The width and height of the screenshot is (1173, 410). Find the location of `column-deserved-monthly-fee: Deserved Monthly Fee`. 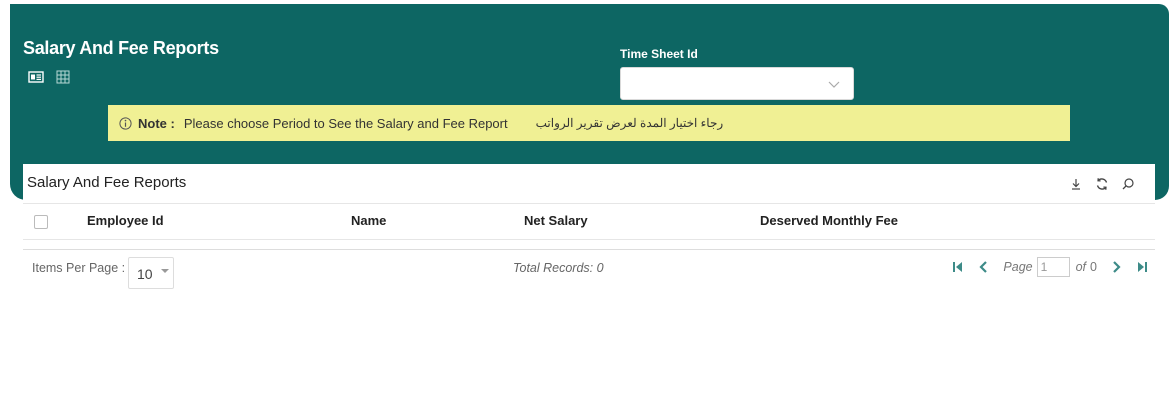

column-deserved-monthly-fee: Deserved Monthly Fee is located at coordinates (829, 220).